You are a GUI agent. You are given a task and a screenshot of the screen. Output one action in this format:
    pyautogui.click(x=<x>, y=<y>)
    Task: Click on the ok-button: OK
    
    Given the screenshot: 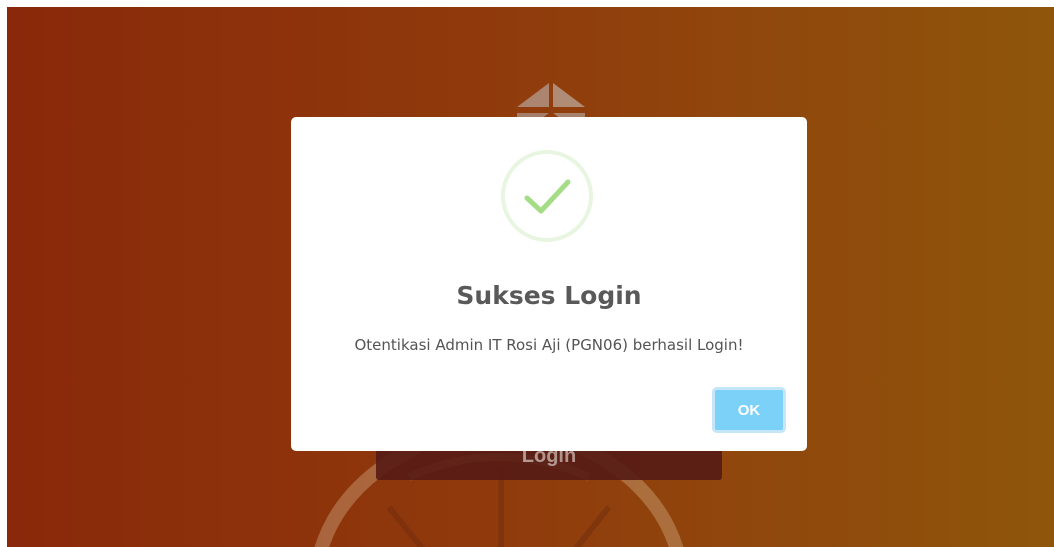 What is the action you would take?
    pyautogui.click(x=749, y=410)
    